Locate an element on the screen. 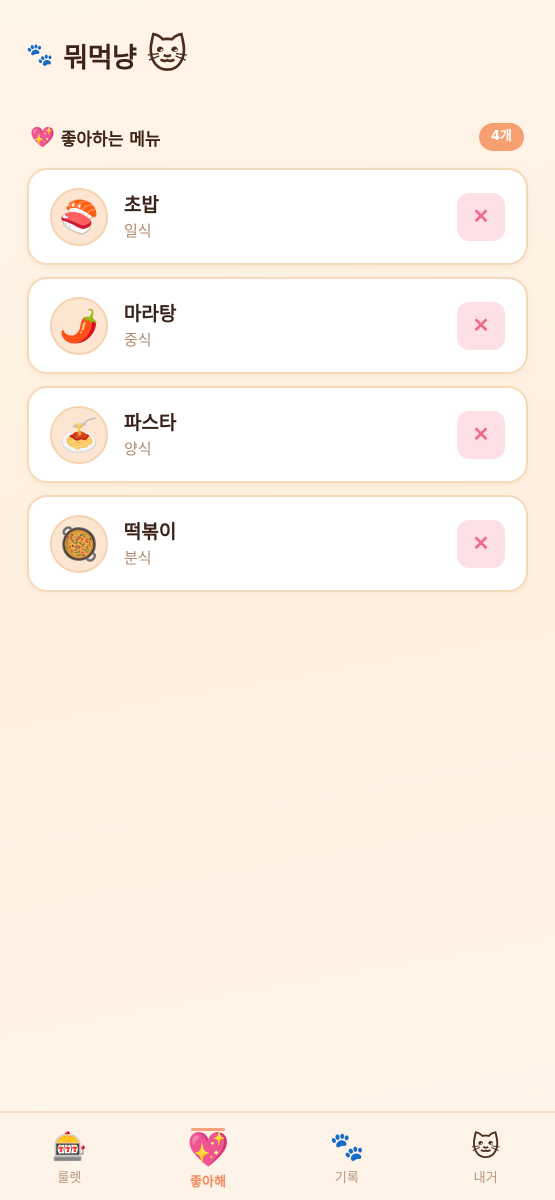 This screenshot has height=1200, width=555. tab-label: 기록 is located at coordinates (346, 1178).